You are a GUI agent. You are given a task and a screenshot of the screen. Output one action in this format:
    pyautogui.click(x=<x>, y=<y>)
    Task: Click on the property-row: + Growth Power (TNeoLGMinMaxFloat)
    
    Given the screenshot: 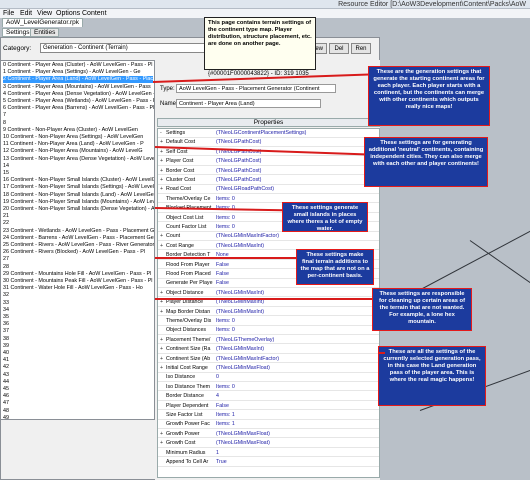 What is the action you would take?
    pyautogui.click(x=268, y=435)
    